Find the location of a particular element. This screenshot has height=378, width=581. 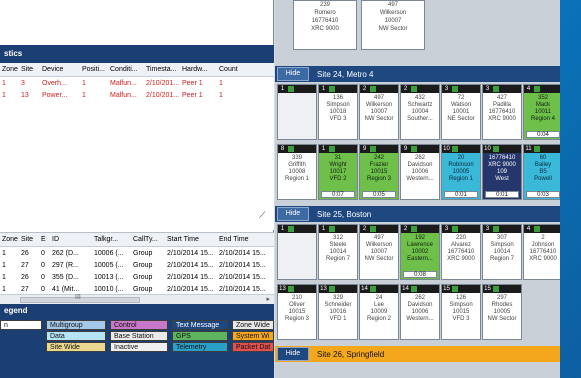

column-header: ID is located at coordinates (71, 239).